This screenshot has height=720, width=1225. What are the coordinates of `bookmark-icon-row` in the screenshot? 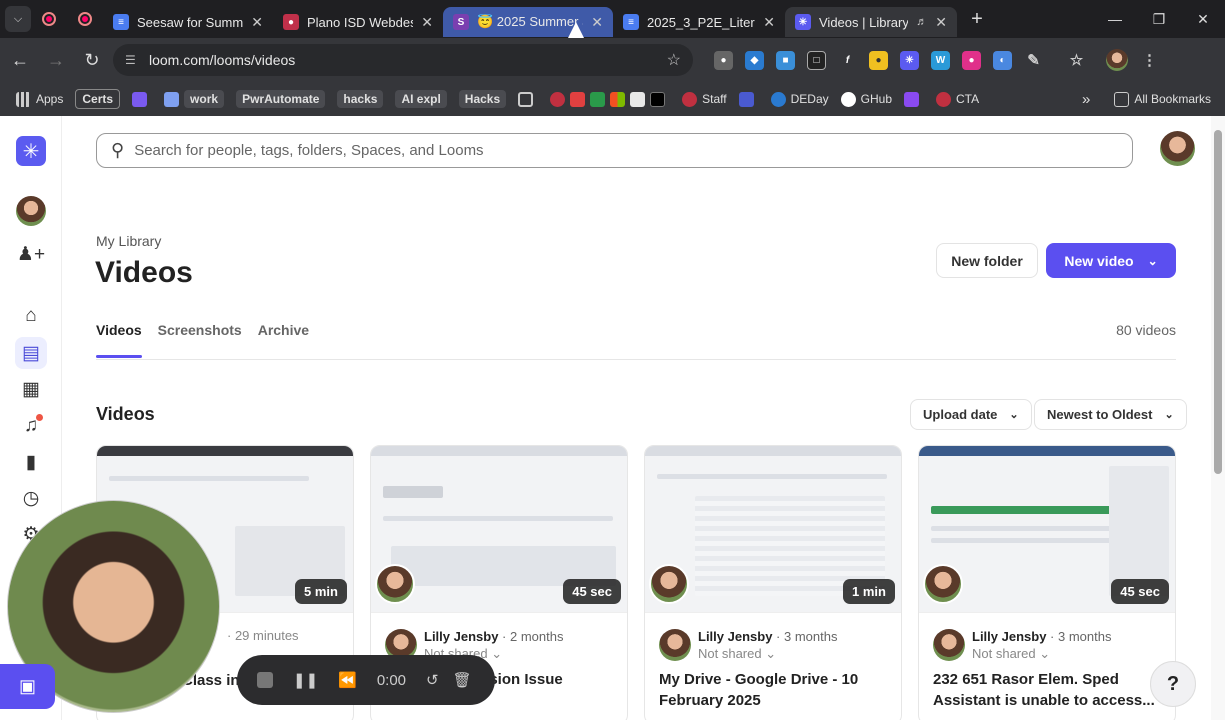 It's located at (610, 99).